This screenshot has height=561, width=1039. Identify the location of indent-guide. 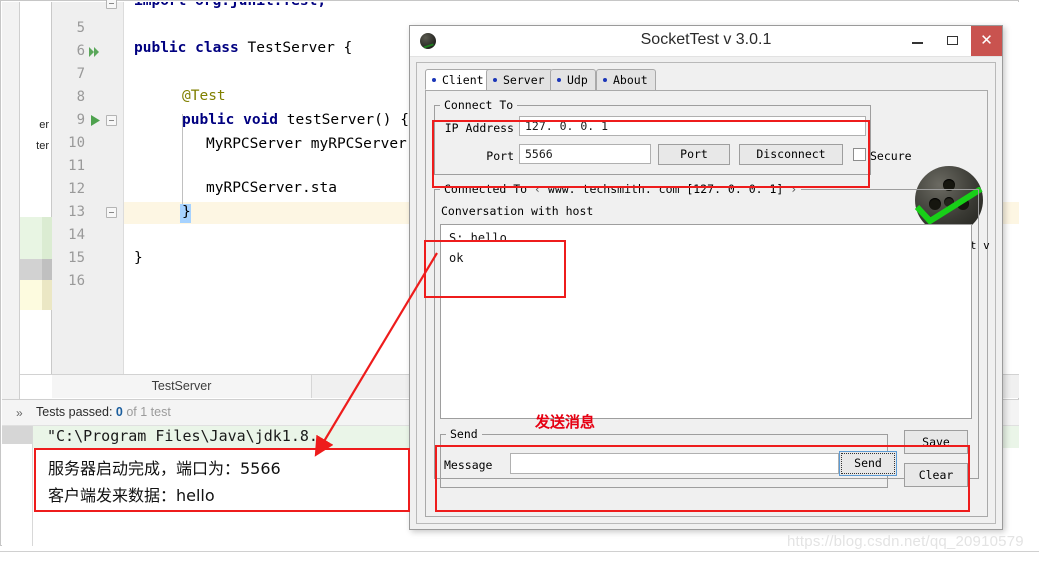
(182, 162).